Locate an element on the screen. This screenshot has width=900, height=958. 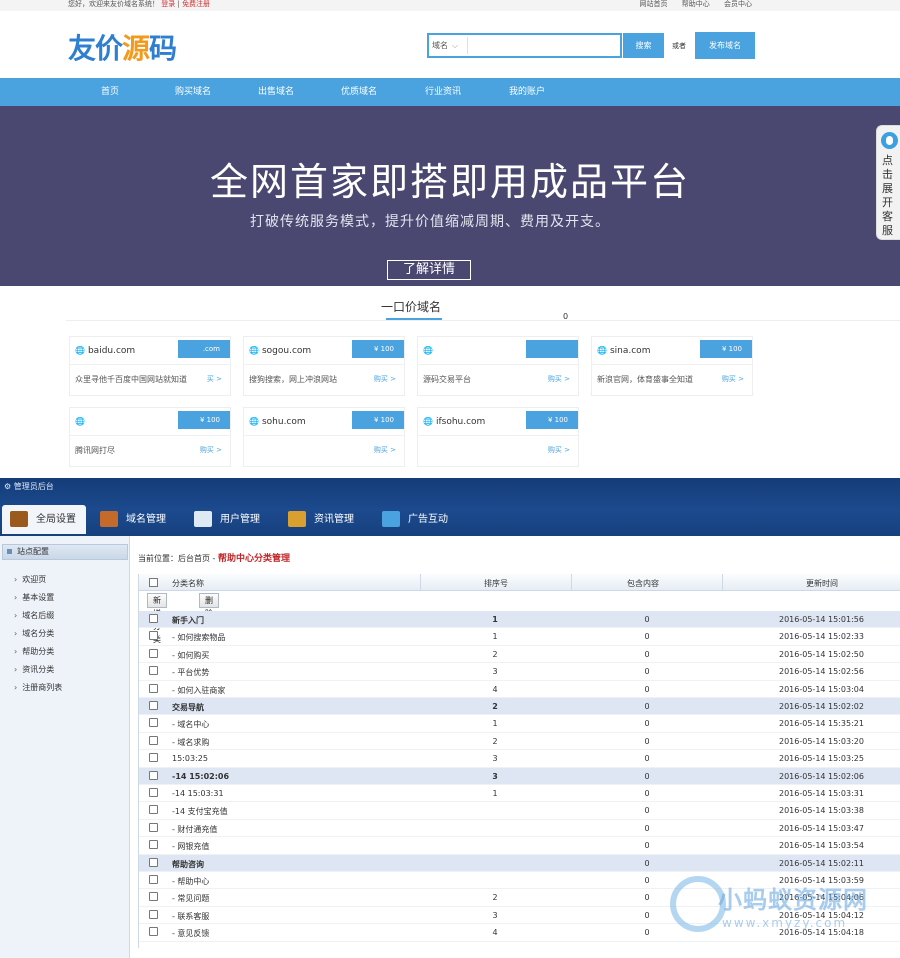
nav-item-sell-domain: 出售域名 is located at coordinates (276, 92).